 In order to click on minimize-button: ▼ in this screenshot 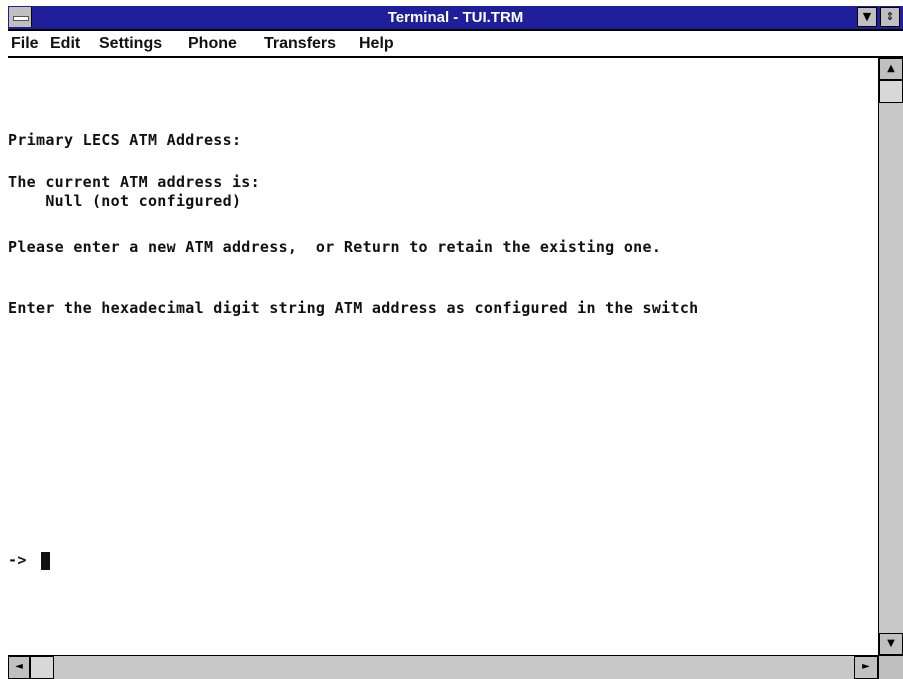, I will do `click(867, 17)`.